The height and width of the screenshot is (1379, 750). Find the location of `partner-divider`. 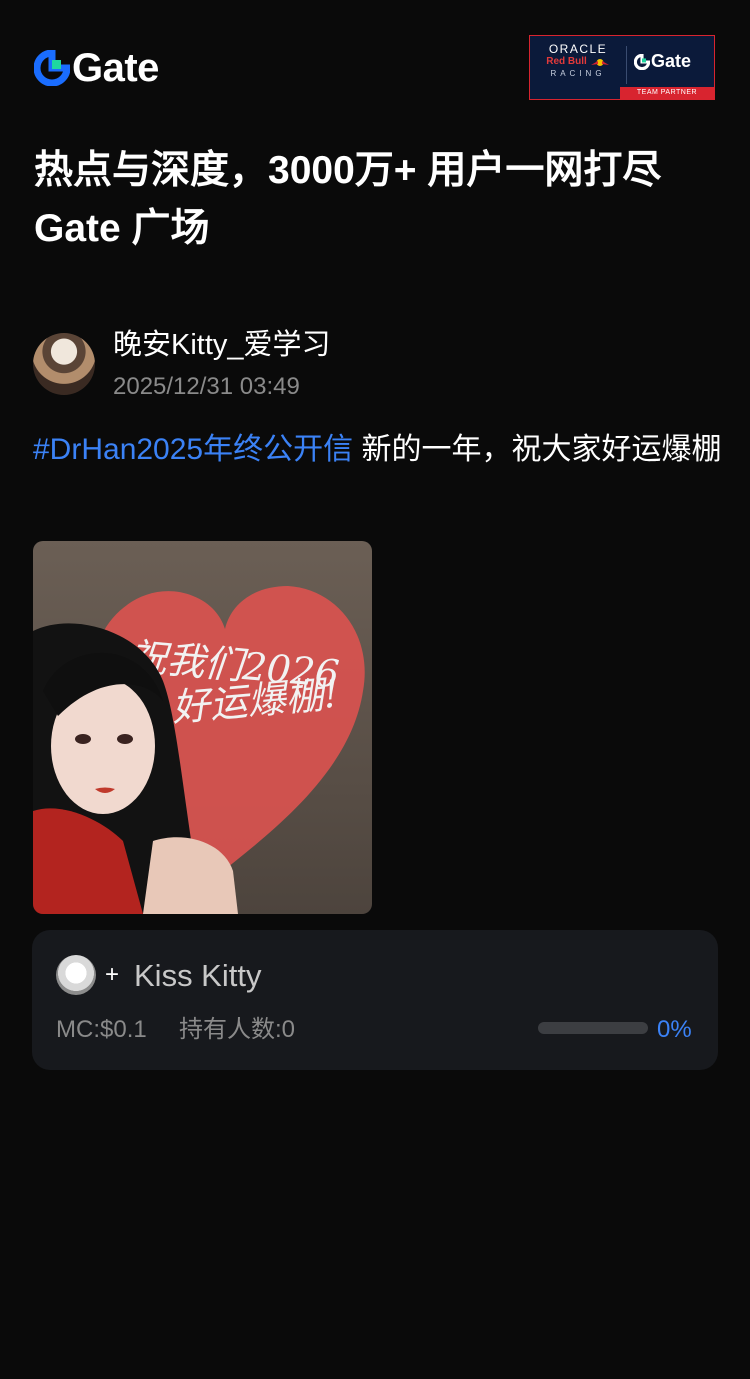

partner-divider is located at coordinates (626, 65).